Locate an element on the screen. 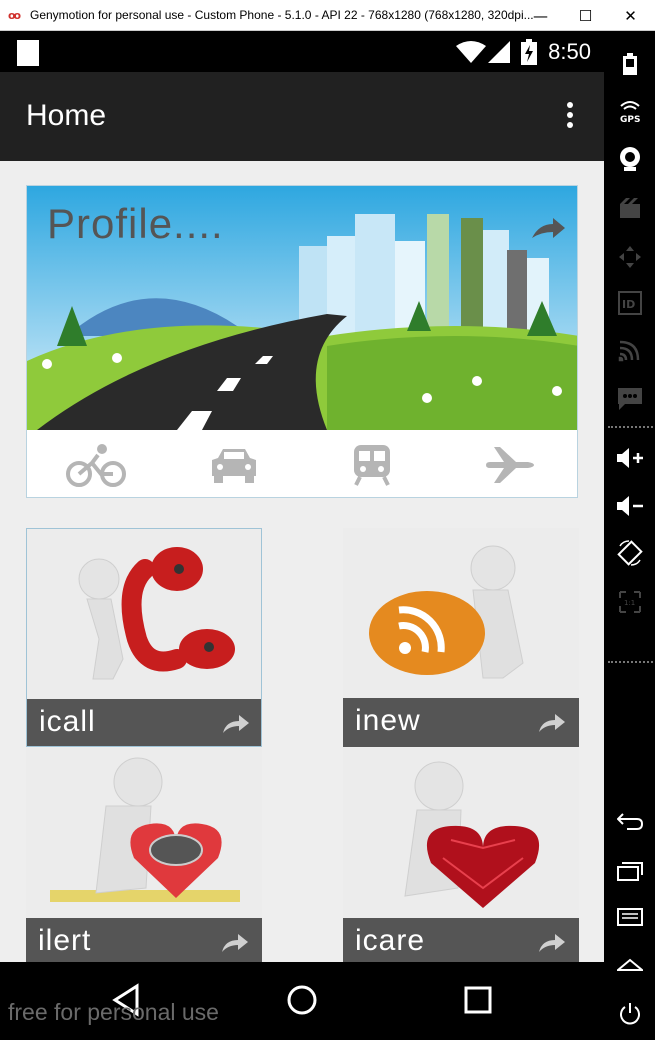 The width and height of the screenshot is (655, 1040). tile-label: icall is located at coordinates (67, 721).